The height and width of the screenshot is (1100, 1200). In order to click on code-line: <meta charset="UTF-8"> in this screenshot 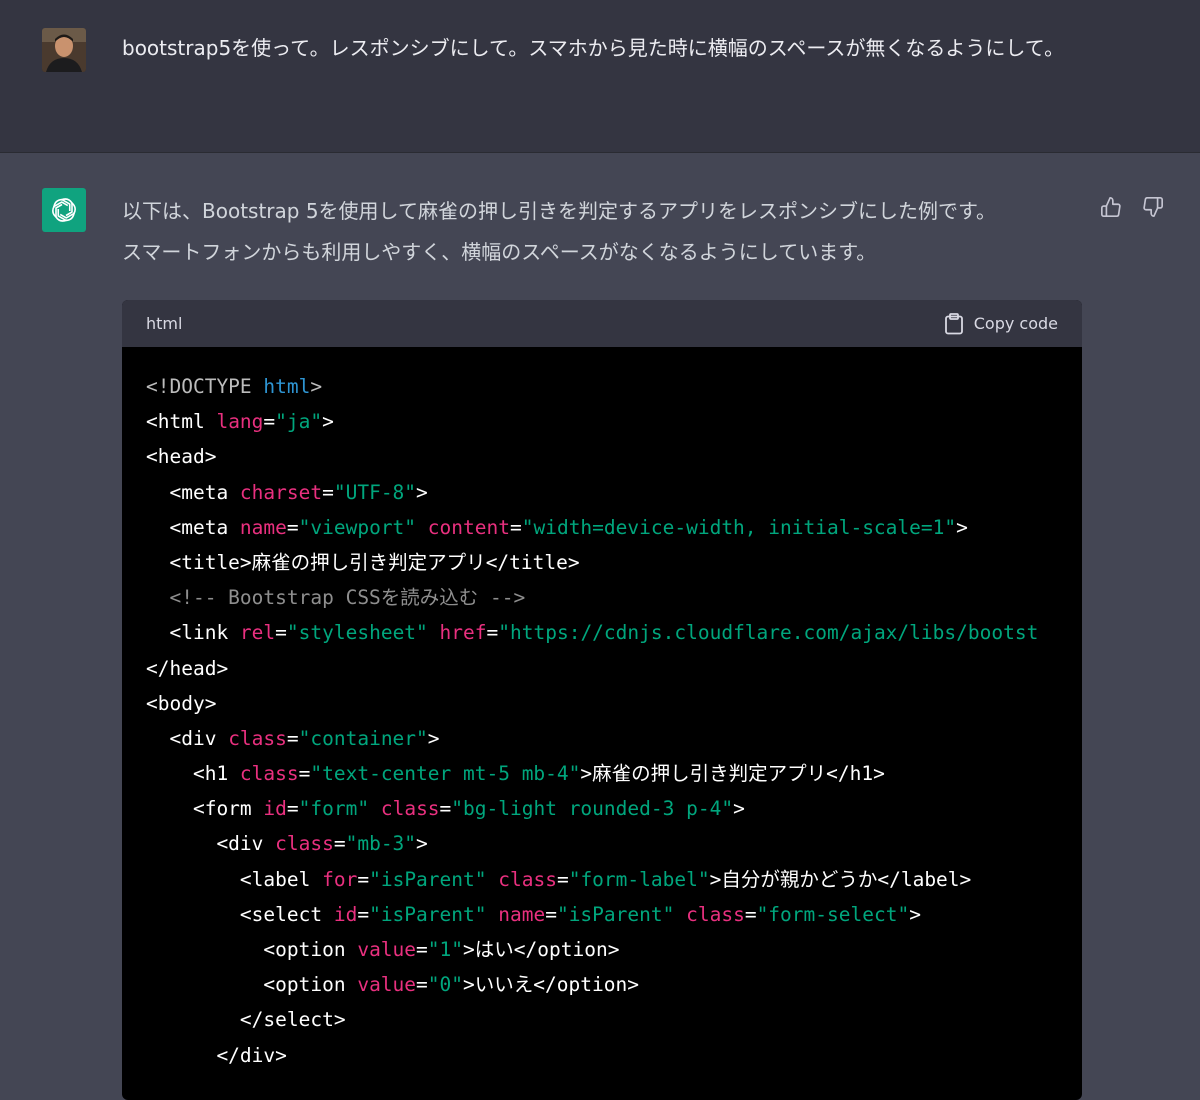, I will do `click(614, 492)`.